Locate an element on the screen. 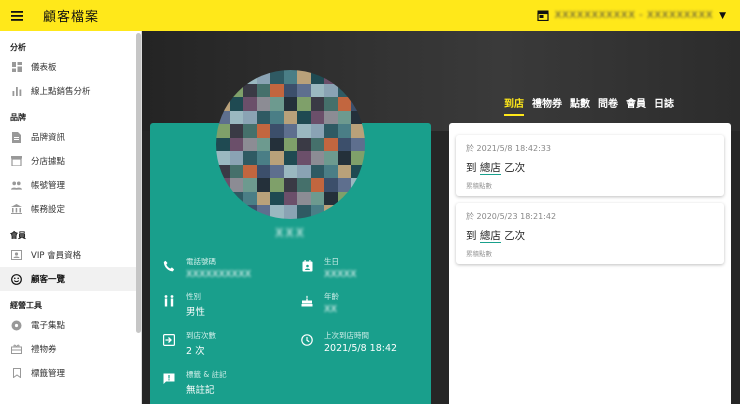 Image resolution: width=740 pixels, height=404 pixels. people-icon is located at coordinates (16, 185).